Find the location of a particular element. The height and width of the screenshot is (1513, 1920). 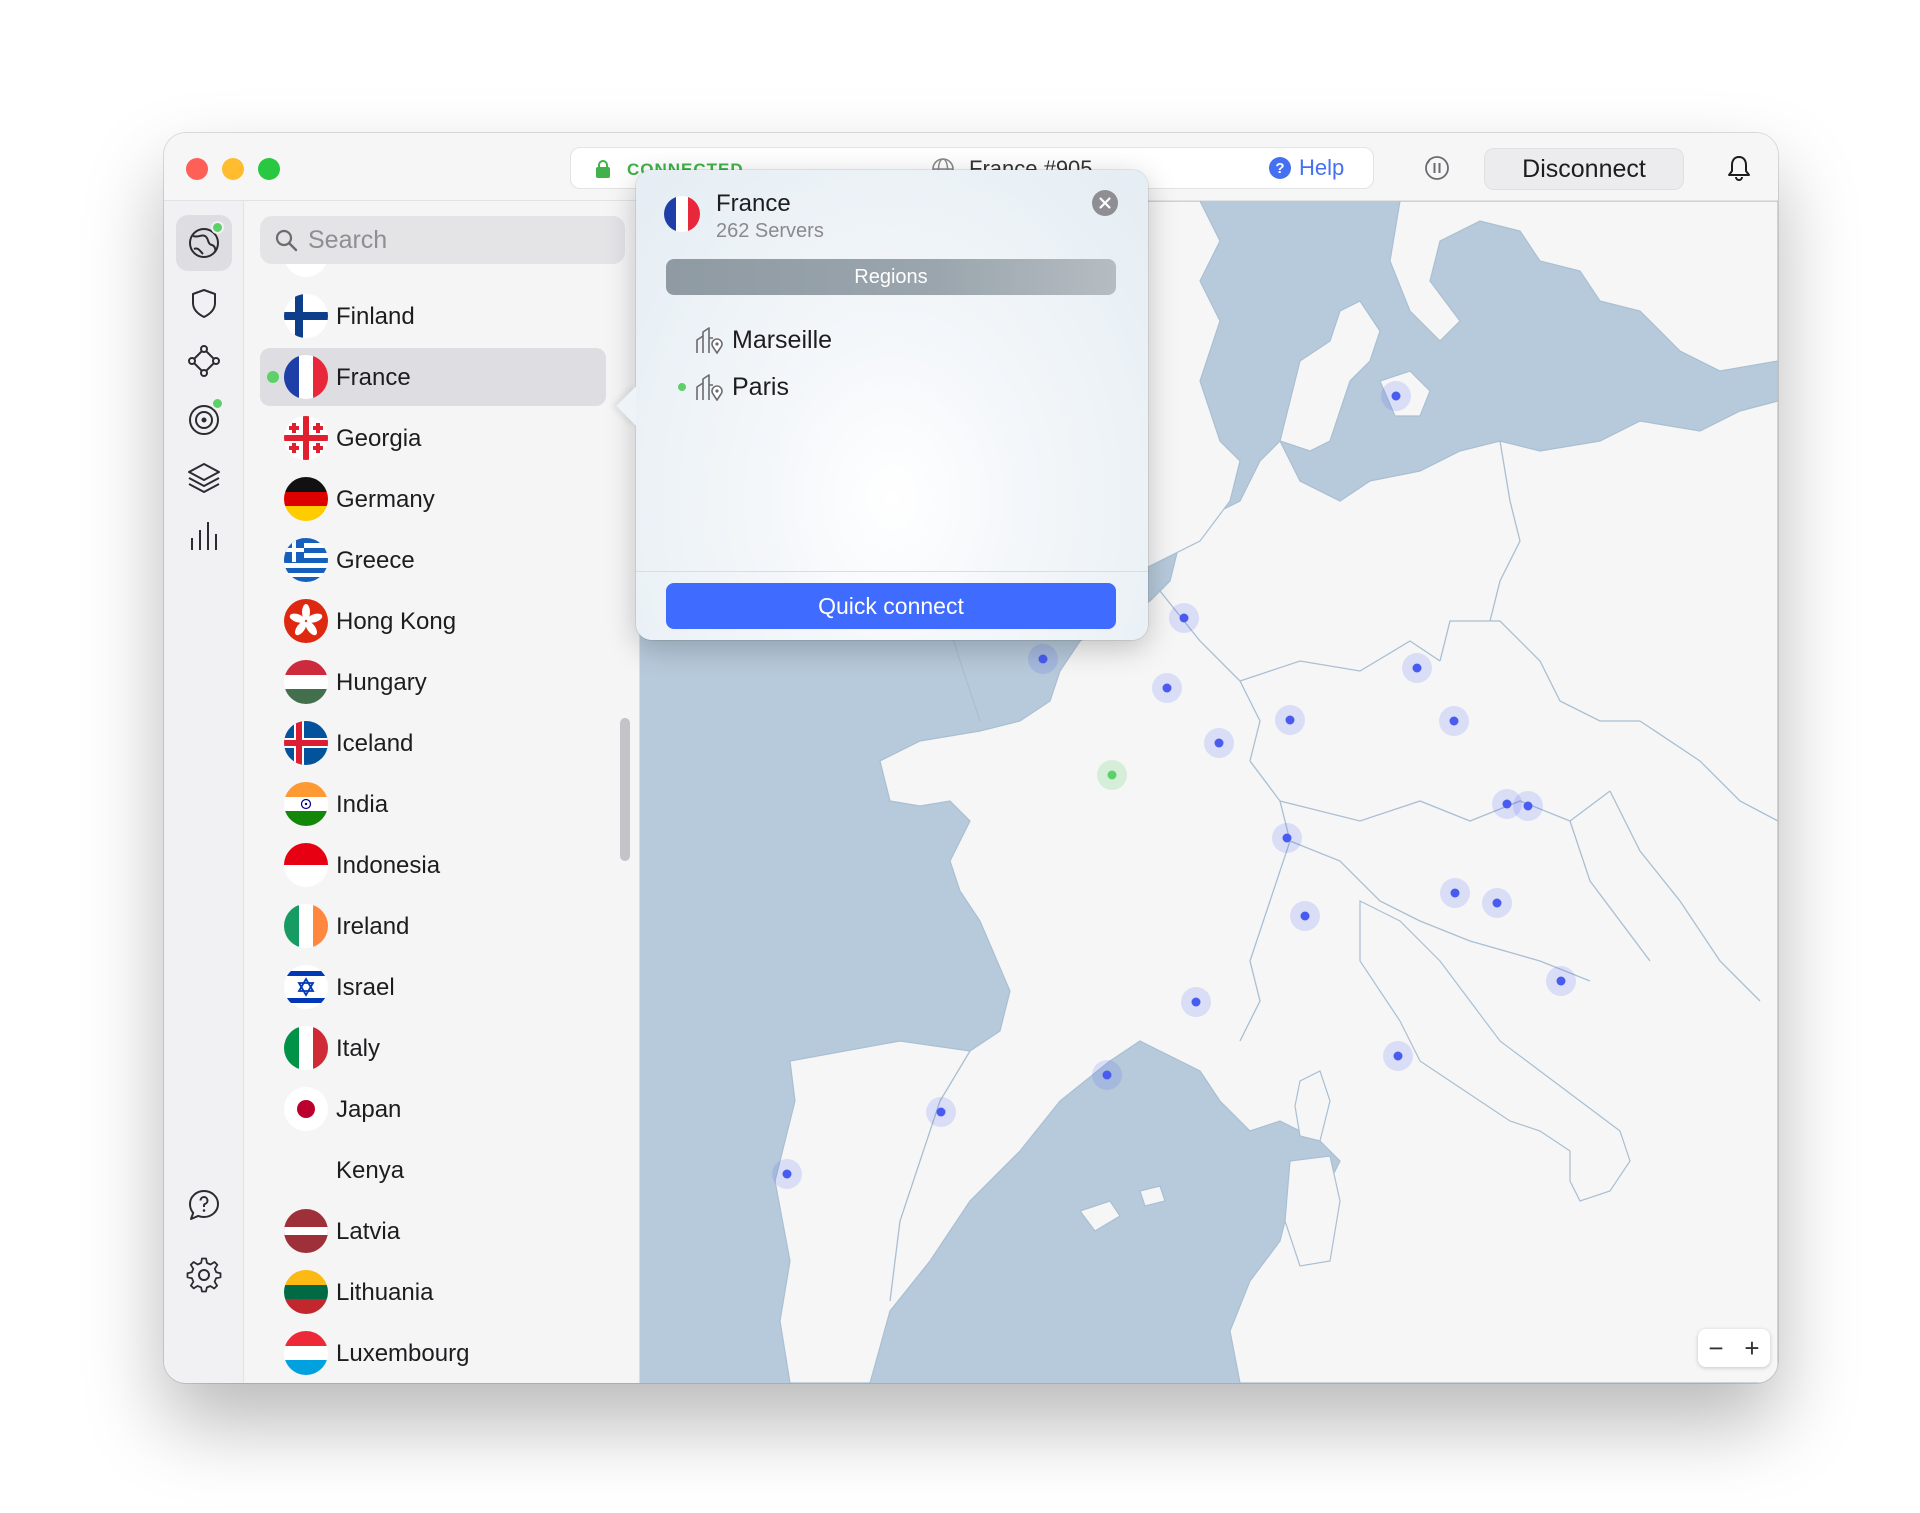

search-input is located at coordinates (458, 240).